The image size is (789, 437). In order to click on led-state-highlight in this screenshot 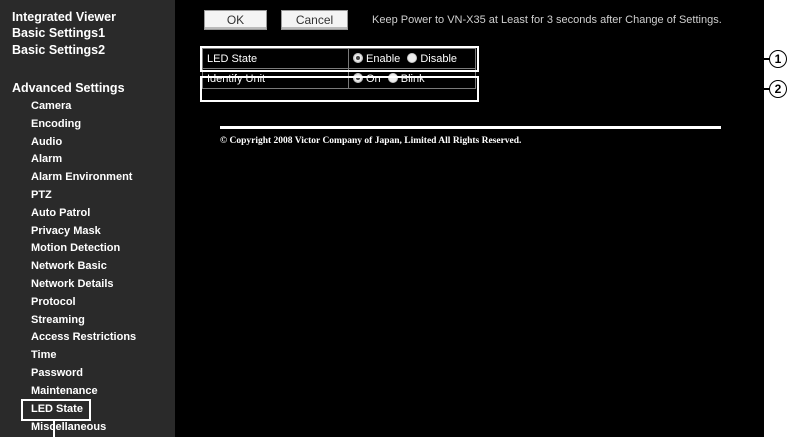, I will do `click(339, 59)`.